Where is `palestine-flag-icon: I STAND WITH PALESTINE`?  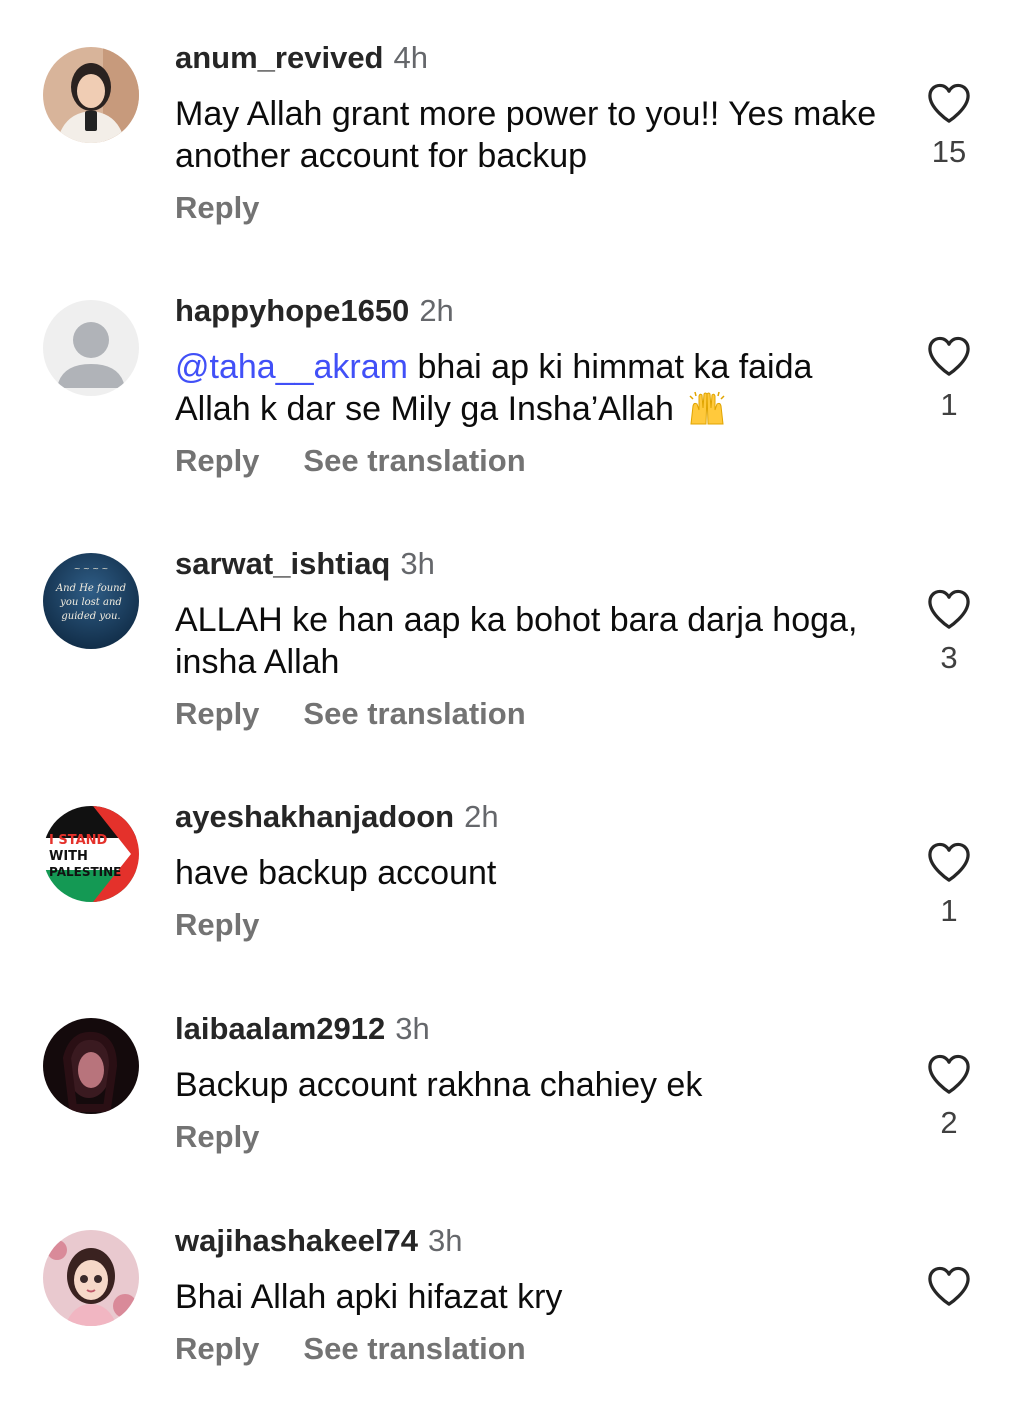 palestine-flag-icon: I STAND WITH PALESTINE is located at coordinates (91, 854).